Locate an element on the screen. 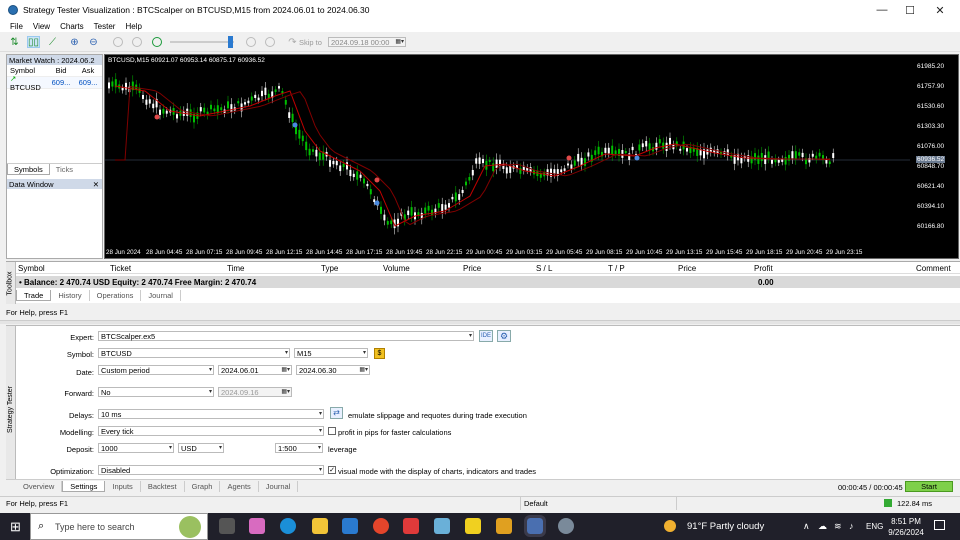 This screenshot has height=540, width=960. speed-slider is located at coordinates (202, 42).